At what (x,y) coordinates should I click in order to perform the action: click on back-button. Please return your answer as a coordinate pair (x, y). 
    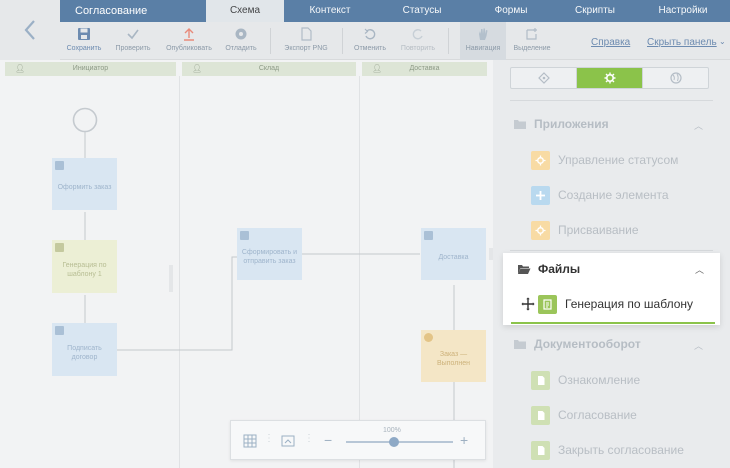
    Looking at the image, I should click on (30, 30).